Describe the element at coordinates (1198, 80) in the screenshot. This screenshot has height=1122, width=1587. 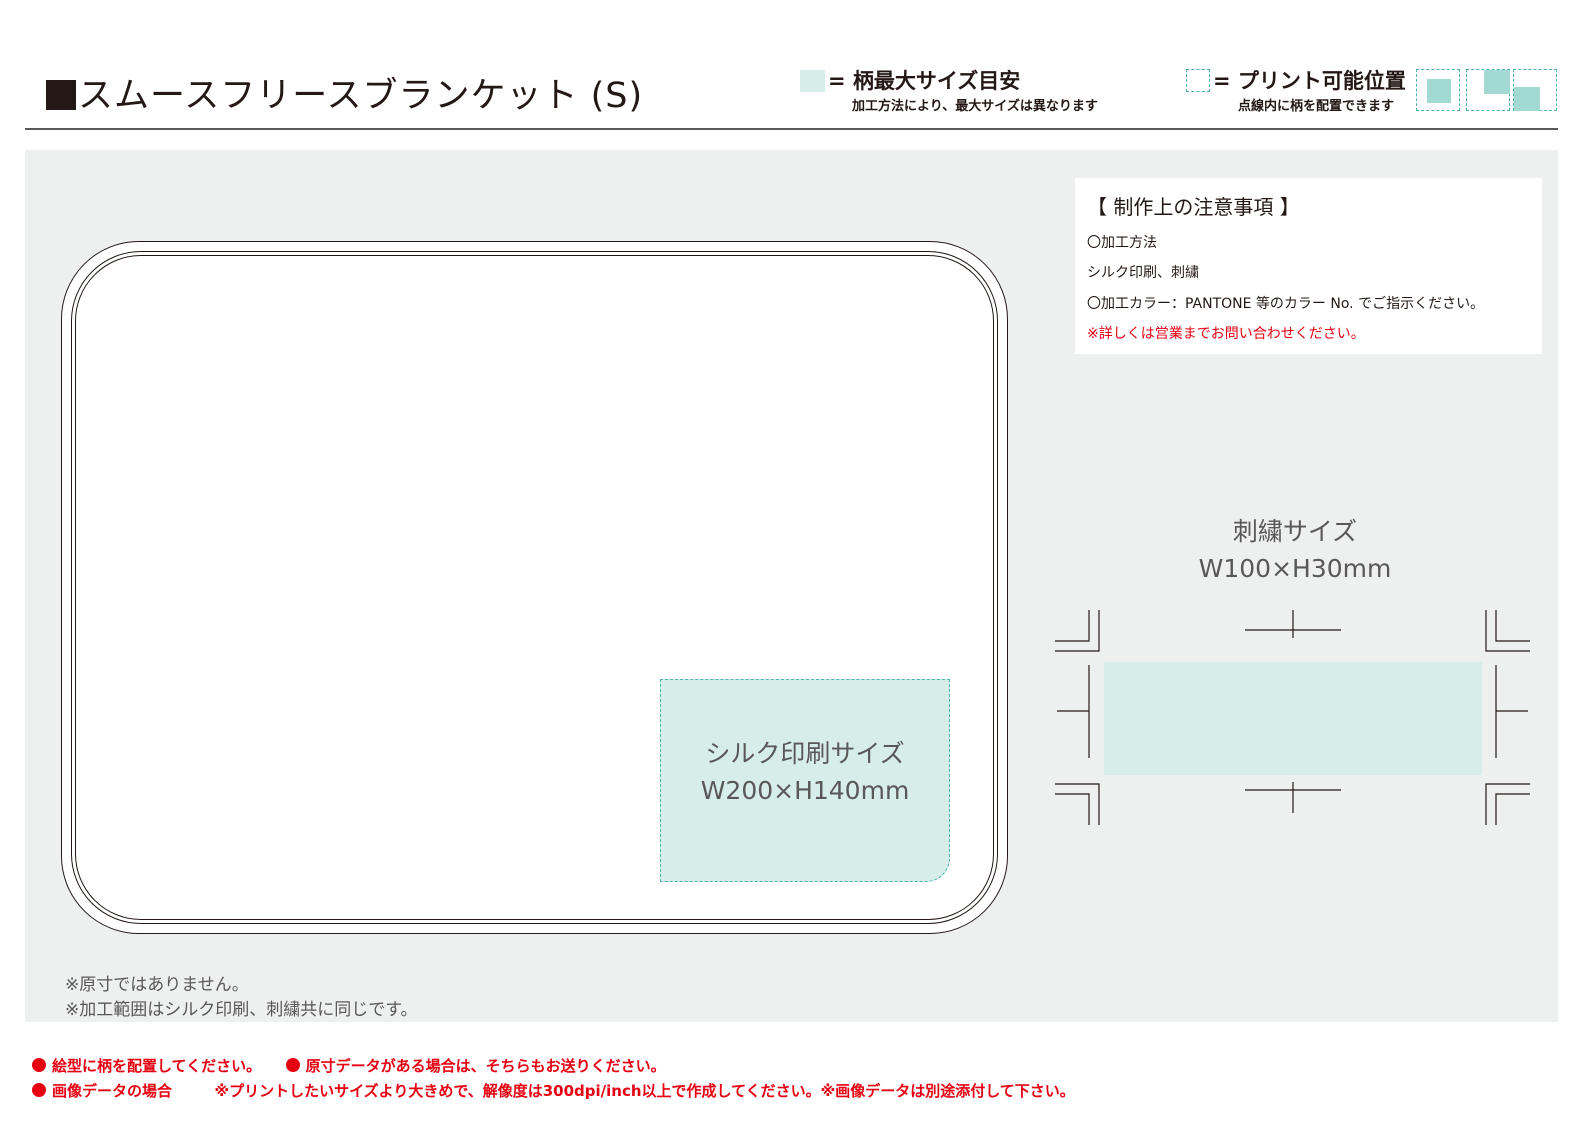
I see `print-area-dashed-icon` at that location.